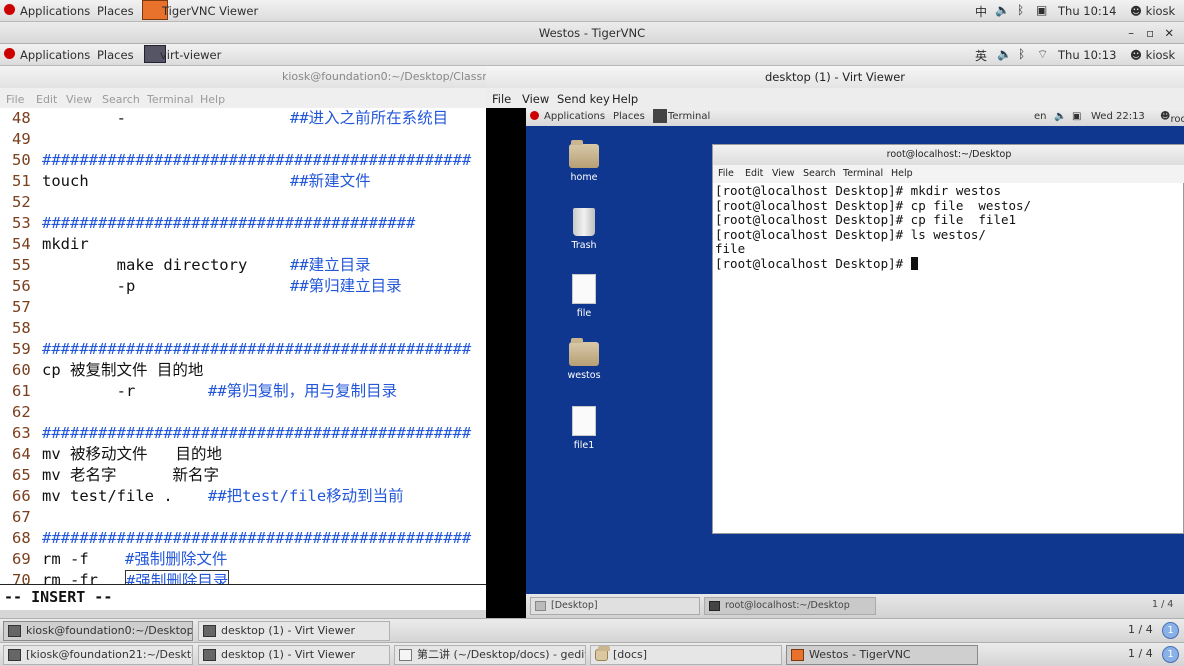  Describe the element at coordinates (130, 475) in the screenshot. I see `code-text: mv 老名字 新名字` at that location.